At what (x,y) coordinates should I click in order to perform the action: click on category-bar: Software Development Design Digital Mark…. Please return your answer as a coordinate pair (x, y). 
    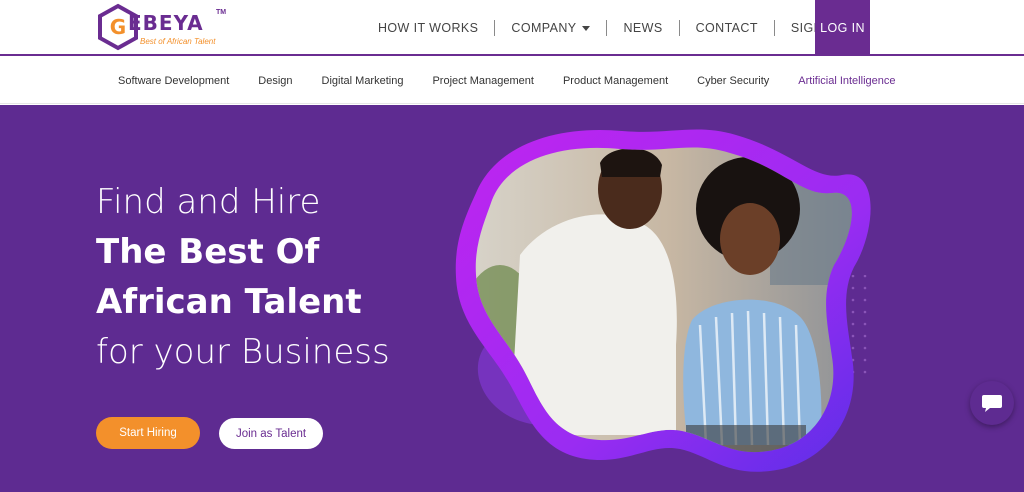
    Looking at the image, I should click on (512, 81).